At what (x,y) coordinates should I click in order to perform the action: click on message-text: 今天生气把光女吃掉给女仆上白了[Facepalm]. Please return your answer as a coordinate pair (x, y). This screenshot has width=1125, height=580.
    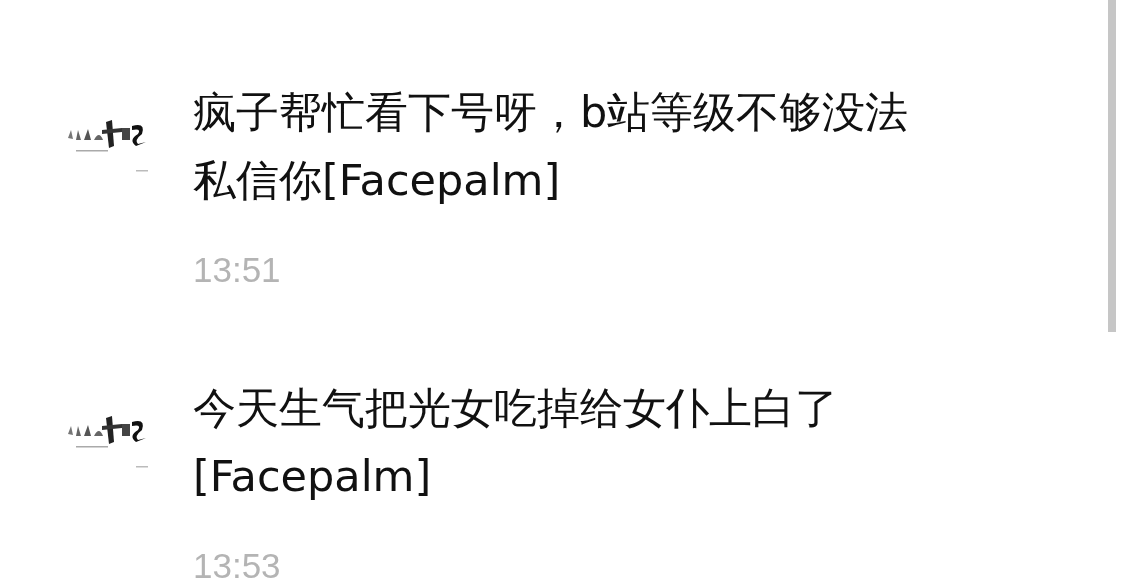
    Looking at the image, I should click on (516, 442).